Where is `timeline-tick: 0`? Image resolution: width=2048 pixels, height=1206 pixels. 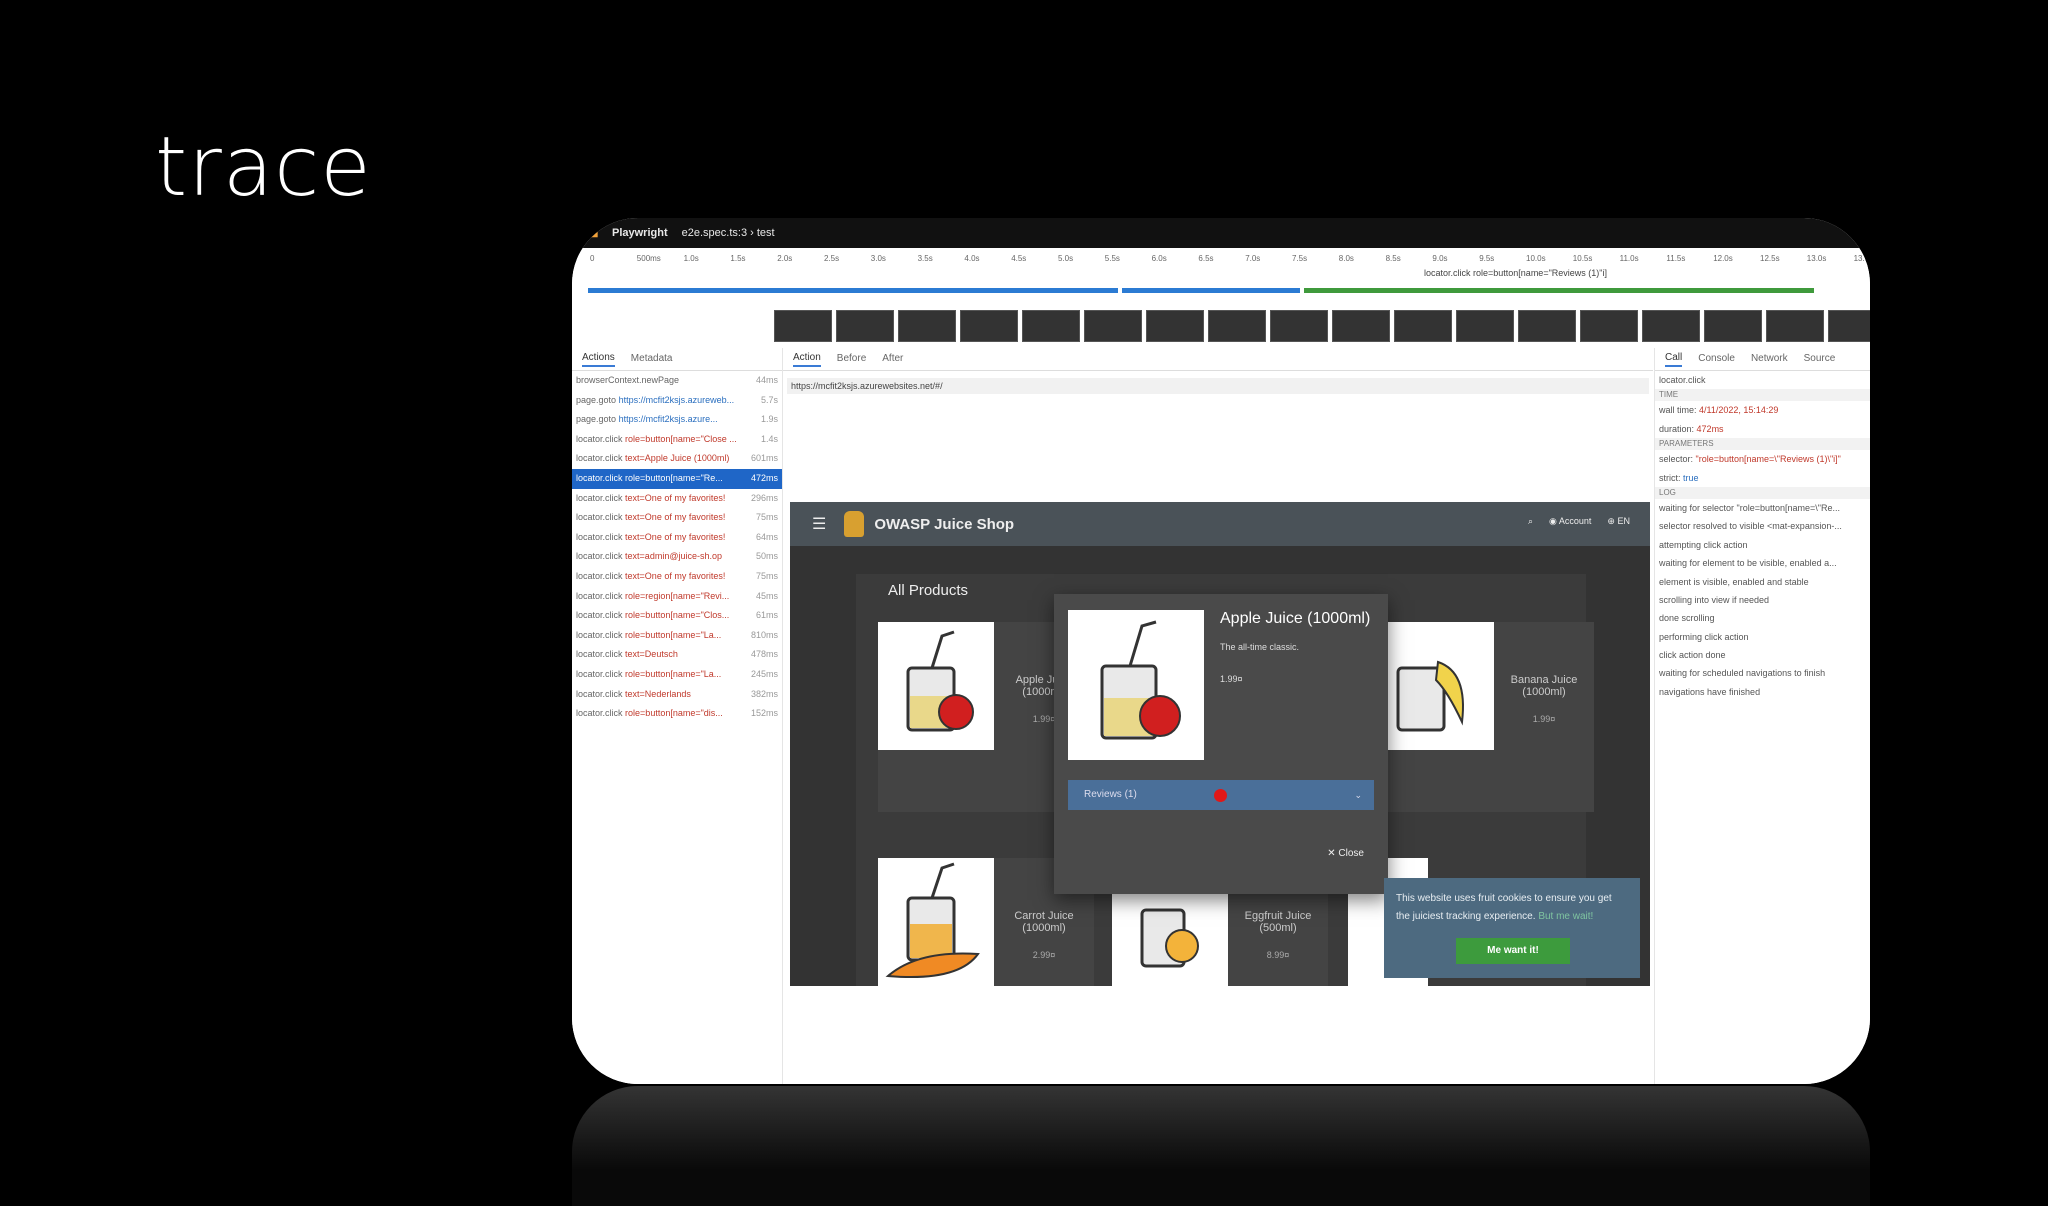
timeline-tick: 0 is located at coordinates (592, 258).